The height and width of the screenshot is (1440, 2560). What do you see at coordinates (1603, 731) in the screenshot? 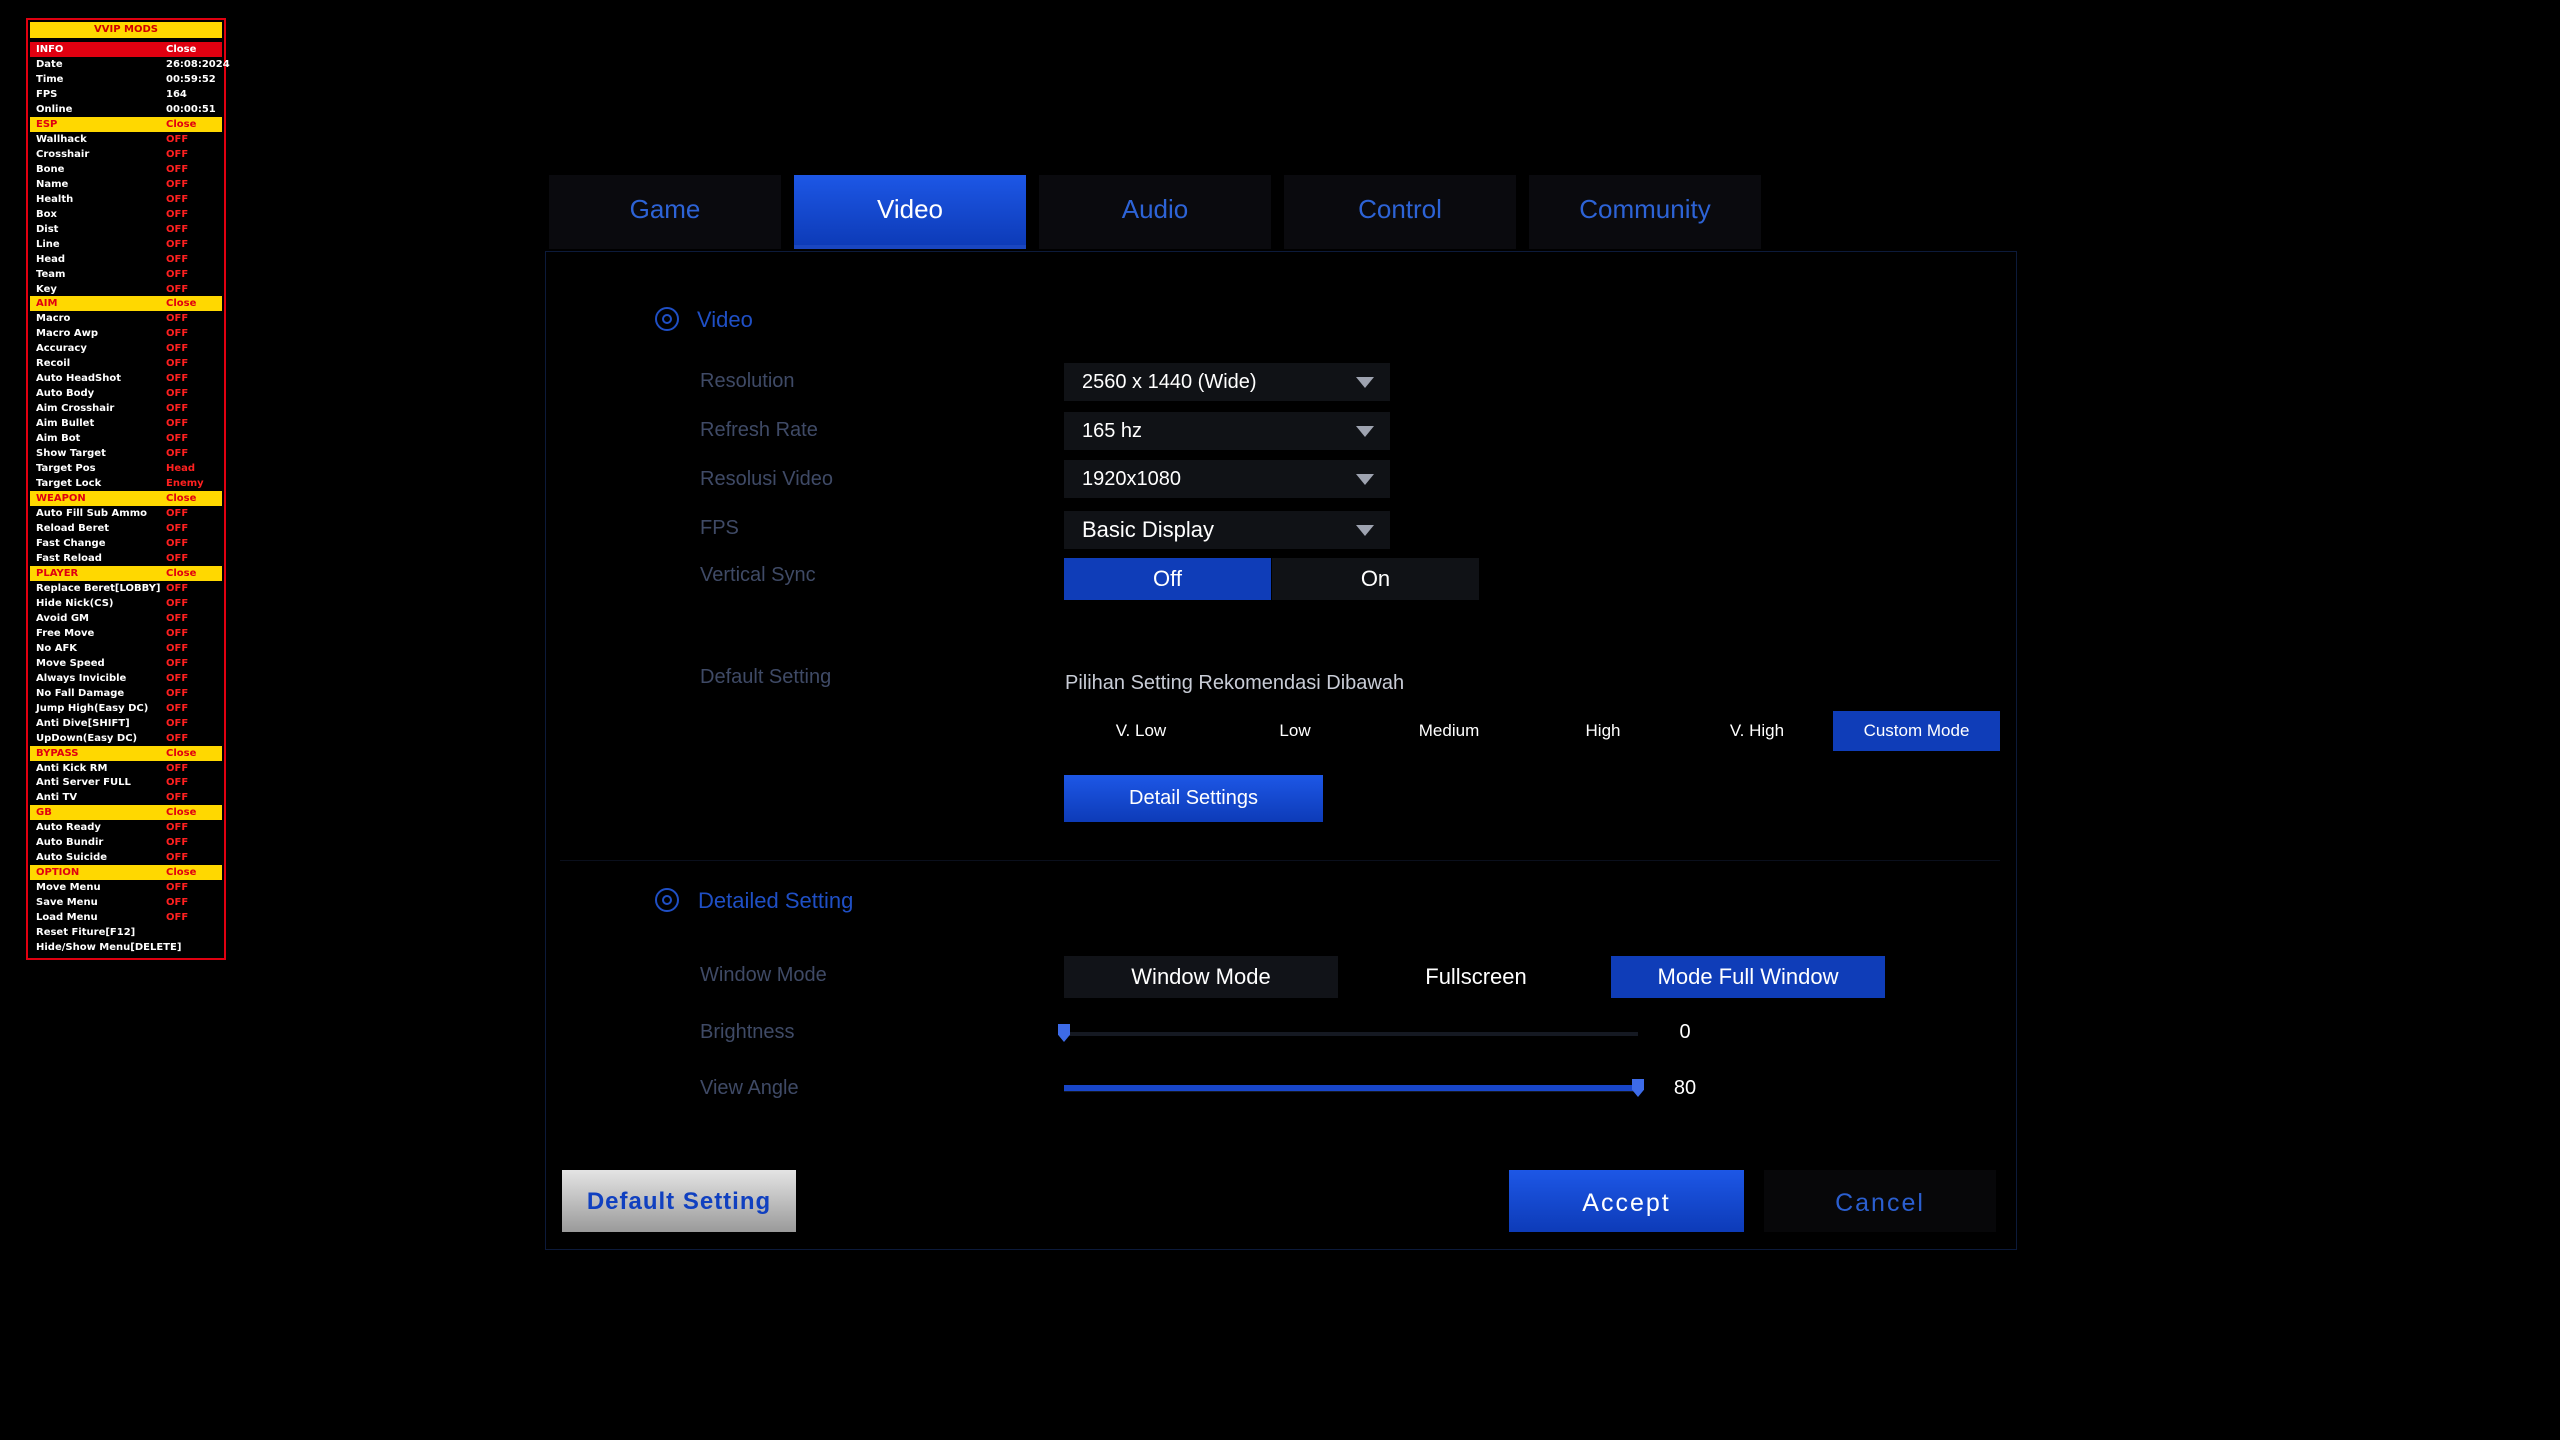
I see `preset-high: High` at bounding box center [1603, 731].